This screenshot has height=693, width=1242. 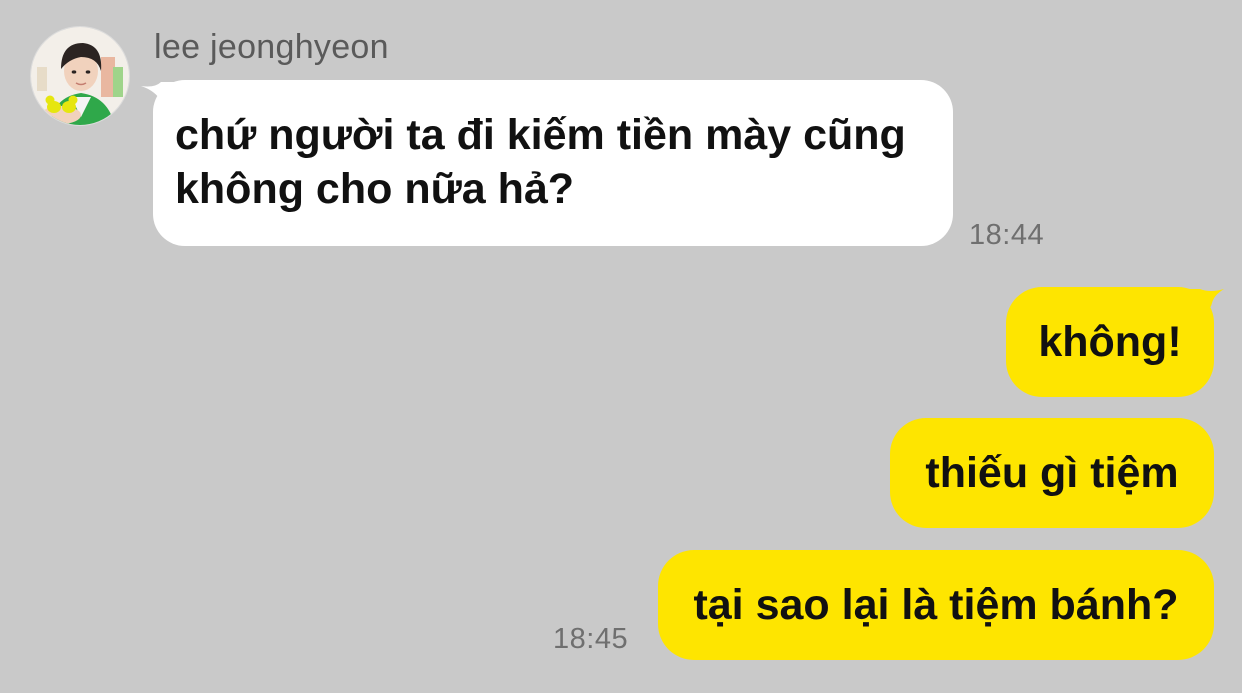 What do you see at coordinates (591, 639) in the screenshot?
I see `message-timestamp: 18:45` at bounding box center [591, 639].